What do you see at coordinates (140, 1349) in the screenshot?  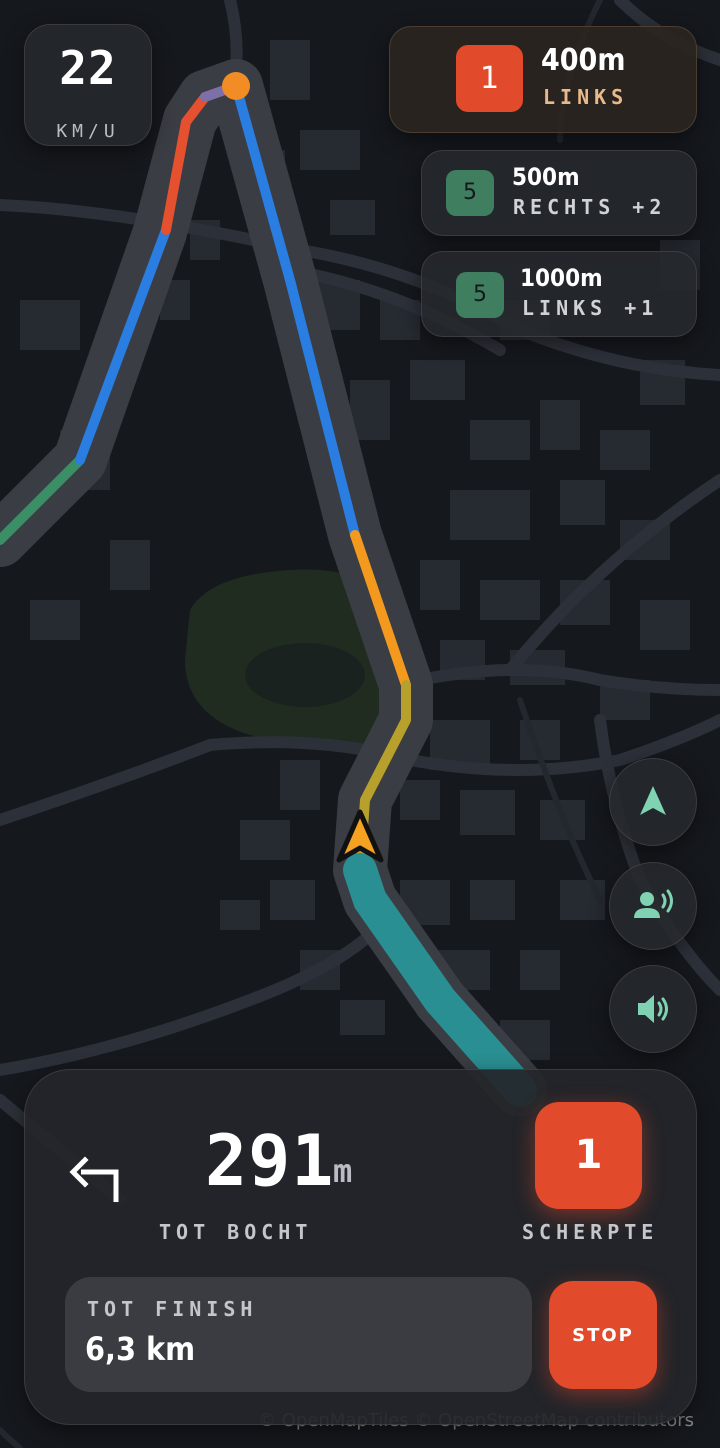 I see `finish-value: 6,3 km` at bounding box center [140, 1349].